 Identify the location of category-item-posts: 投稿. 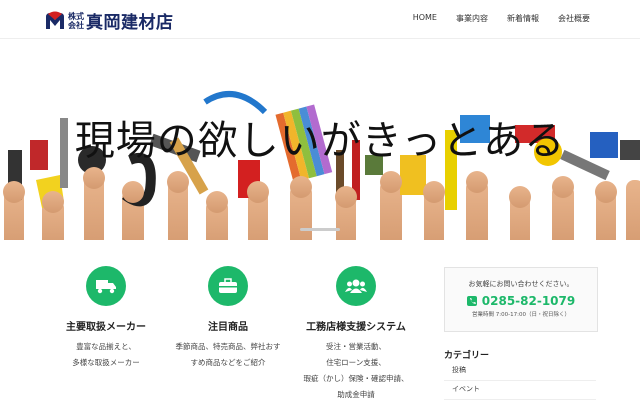
(520, 371).